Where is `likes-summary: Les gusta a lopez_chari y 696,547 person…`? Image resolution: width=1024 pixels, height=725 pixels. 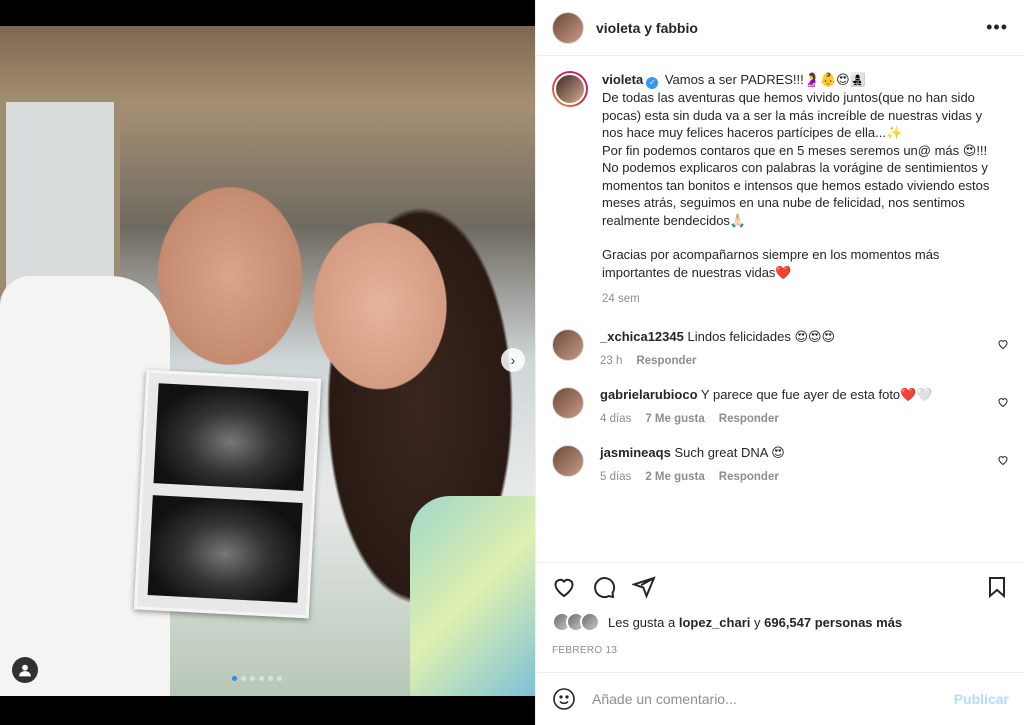
likes-summary: Les gusta a lopez_chari y 696,547 person… is located at coordinates (727, 622).